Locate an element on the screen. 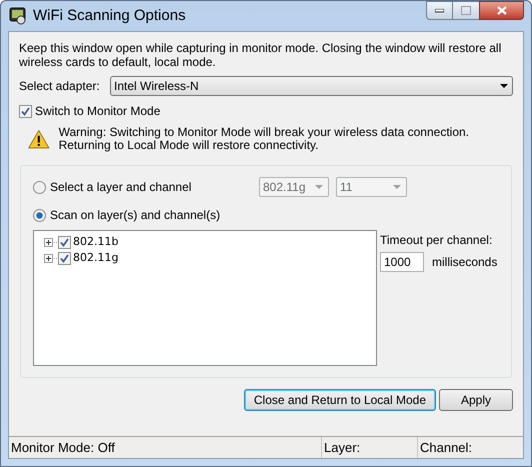 The width and height of the screenshot is (532, 467). maximize-icon is located at coordinates (466, 10).